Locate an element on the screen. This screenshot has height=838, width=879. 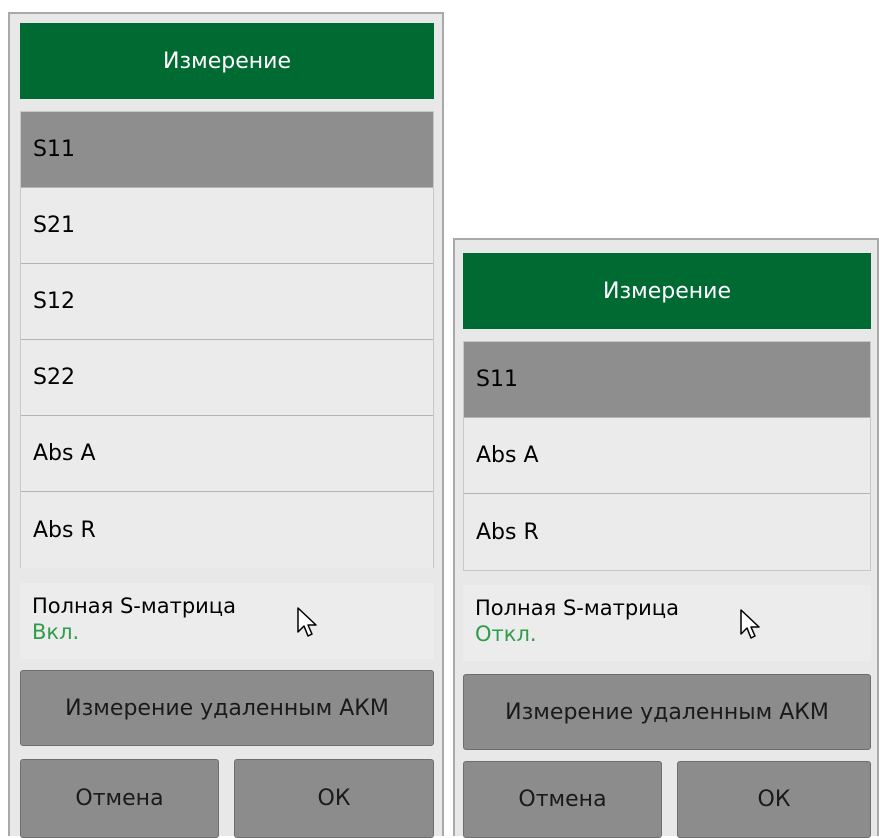
measurement-list: S11 Abs A Abs R is located at coordinates (667, 456).